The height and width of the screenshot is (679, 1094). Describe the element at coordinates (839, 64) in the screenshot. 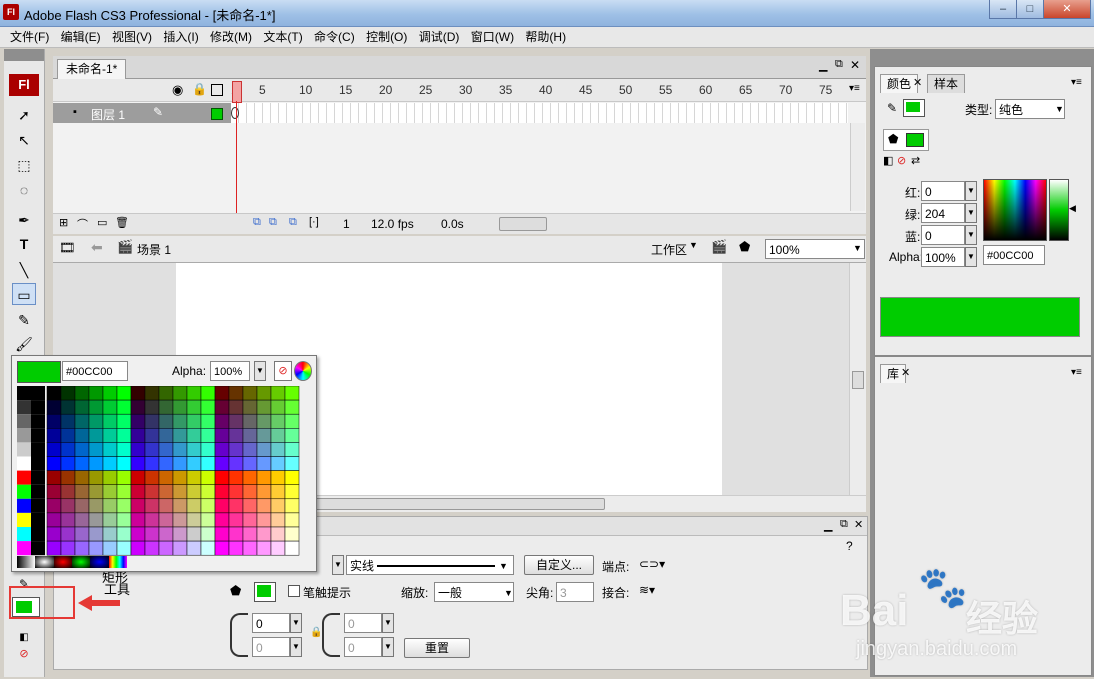

I see `restore-doc-icon: ⧉` at that location.